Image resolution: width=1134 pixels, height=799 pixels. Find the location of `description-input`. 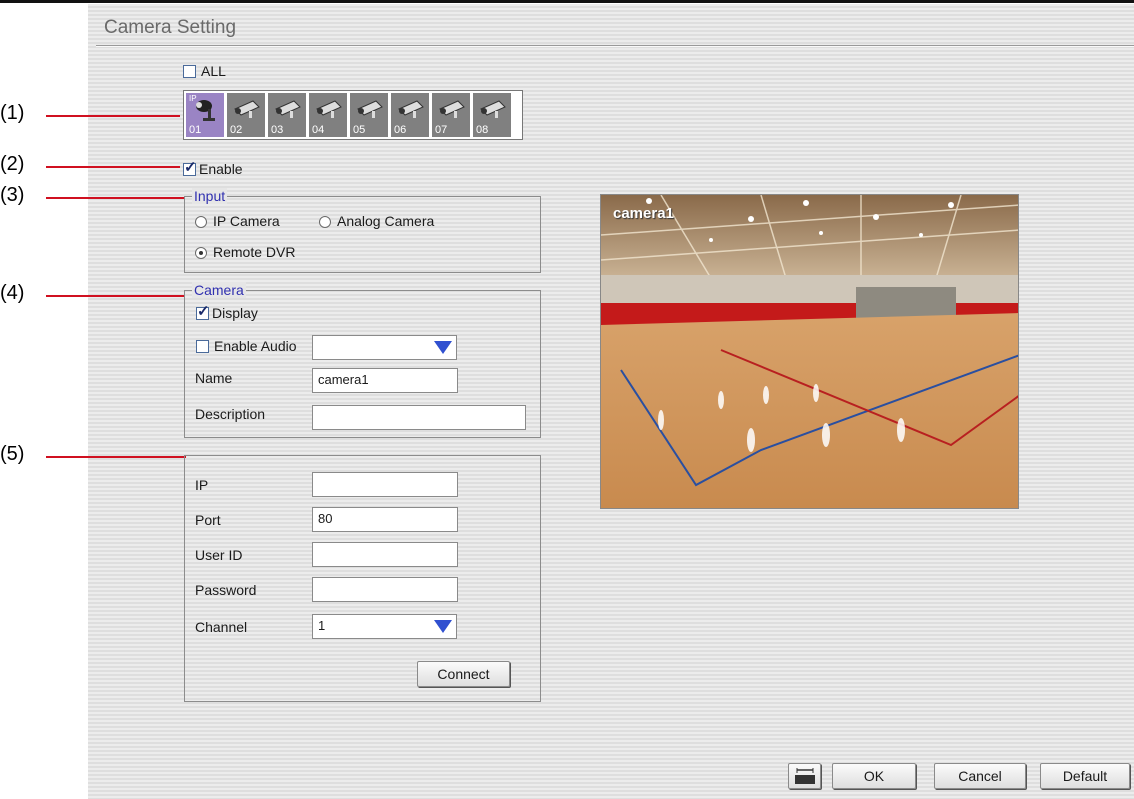

description-input is located at coordinates (419, 417).